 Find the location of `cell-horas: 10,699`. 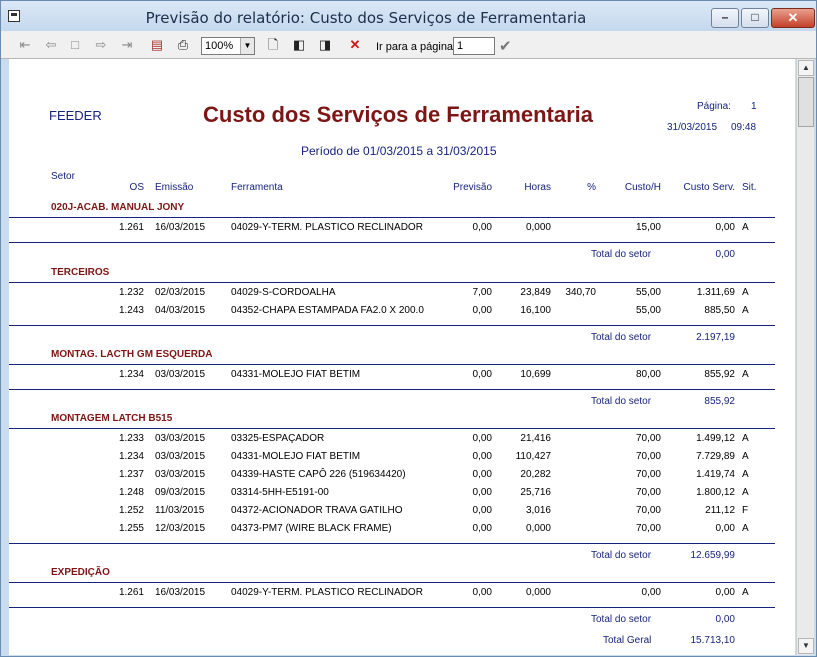

cell-horas: 10,699 is located at coordinates (535, 374).